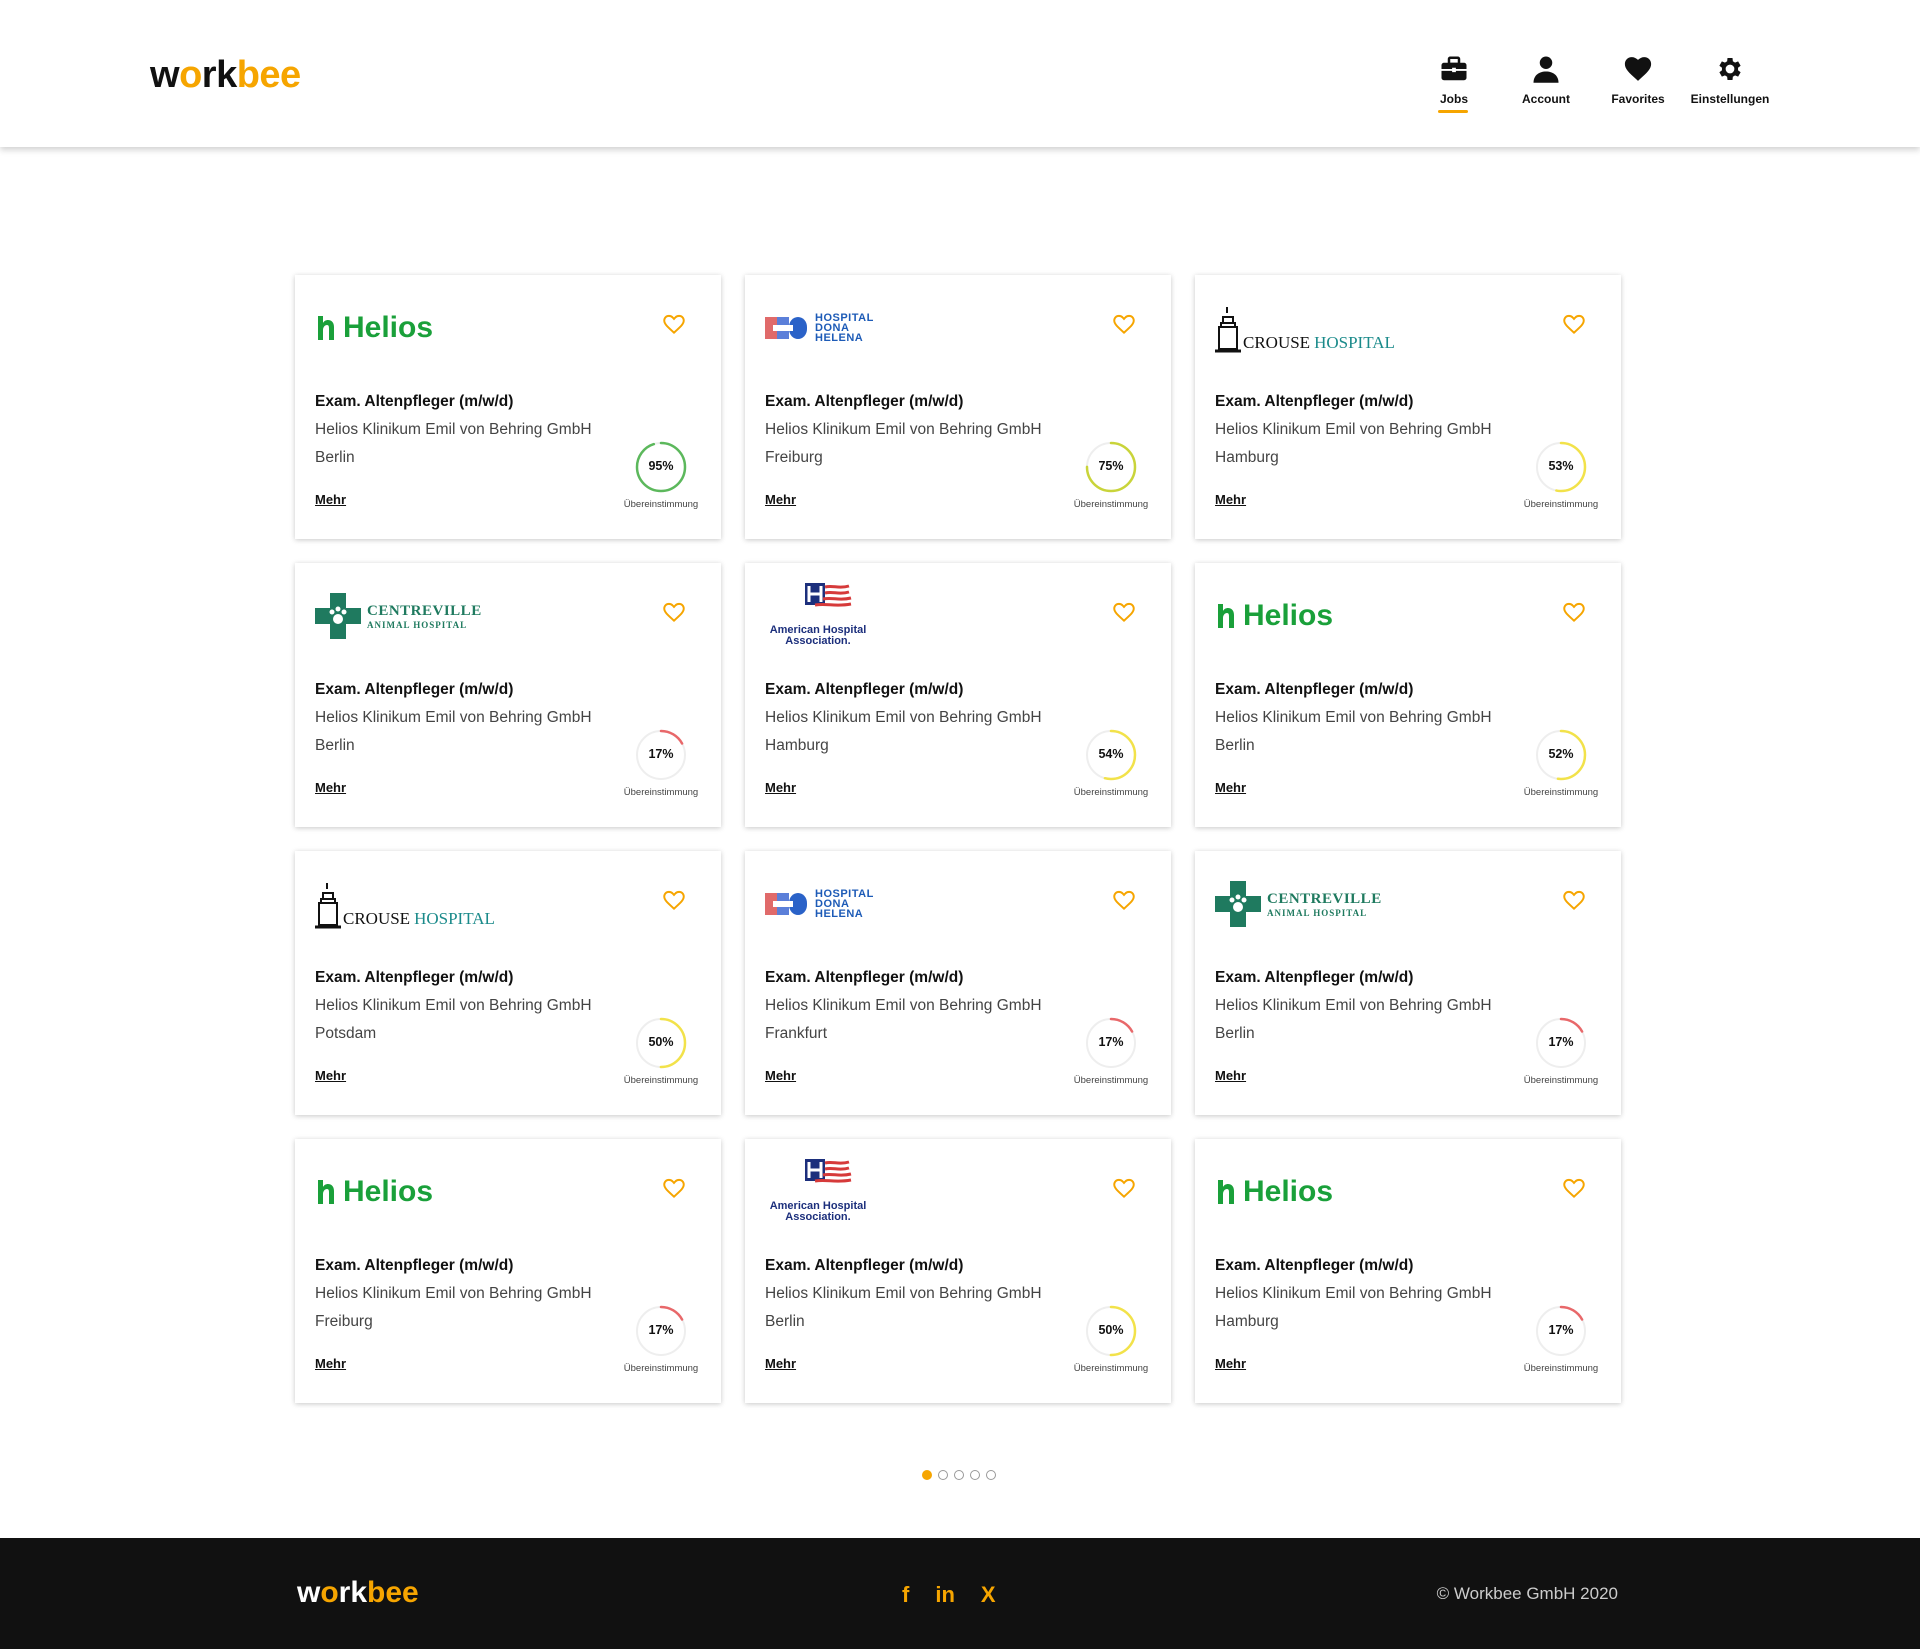  What do you see at coordinates (165, 75) in the screenshot?
I see `logo-part-w: w` at bounding box center [165, 75].